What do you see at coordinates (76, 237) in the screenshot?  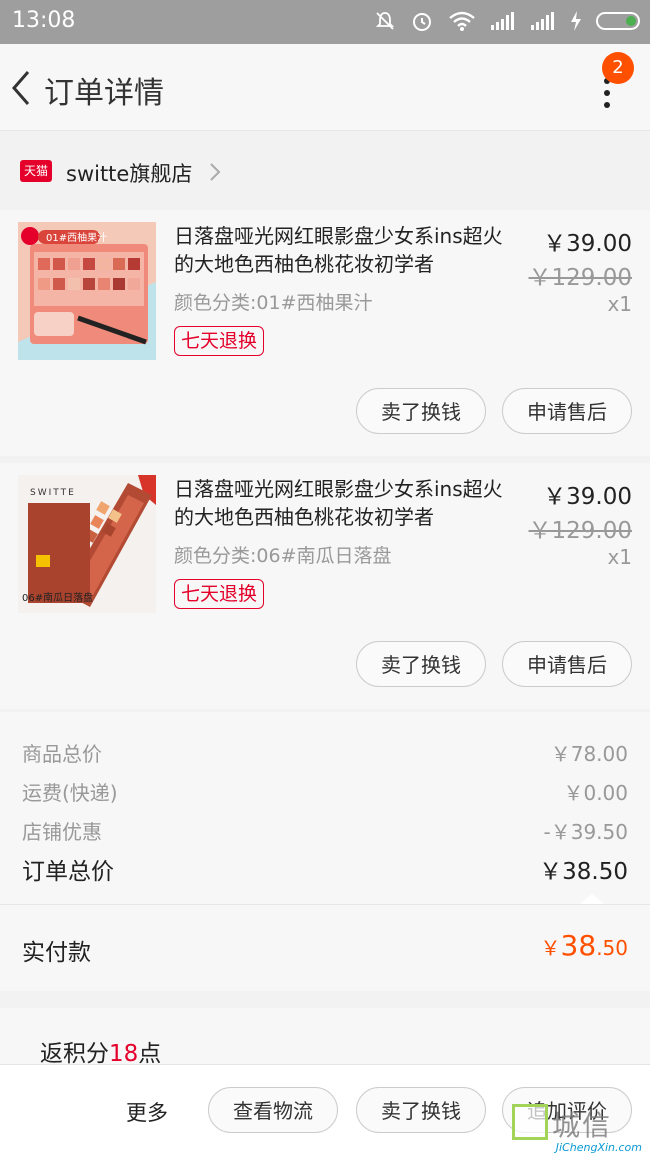 I see `thumb-caption: 01#西柚果汁` at bounding box center [76, 237].